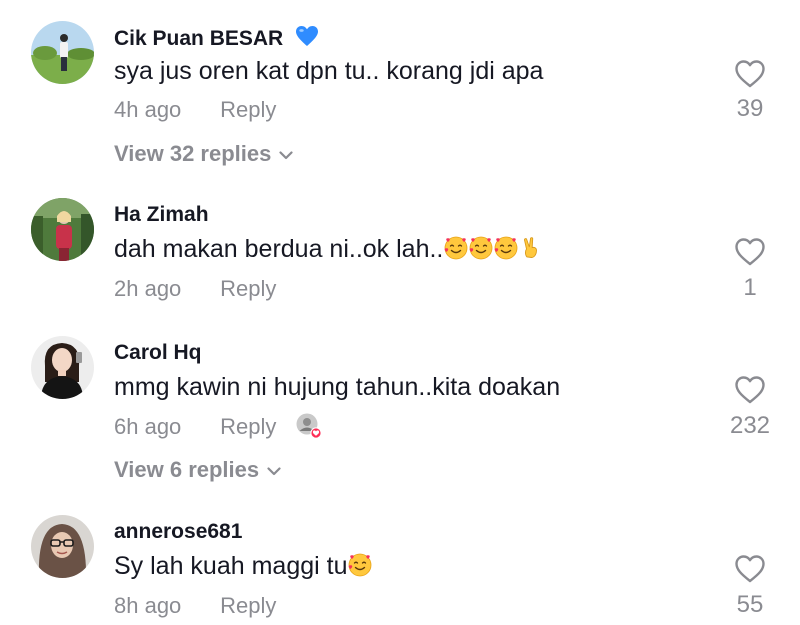  What do you see at coordinates (195, 606) in the screenshot?
I see `comment-meta: 8h ago Reply` at bounding box center [195, 606].